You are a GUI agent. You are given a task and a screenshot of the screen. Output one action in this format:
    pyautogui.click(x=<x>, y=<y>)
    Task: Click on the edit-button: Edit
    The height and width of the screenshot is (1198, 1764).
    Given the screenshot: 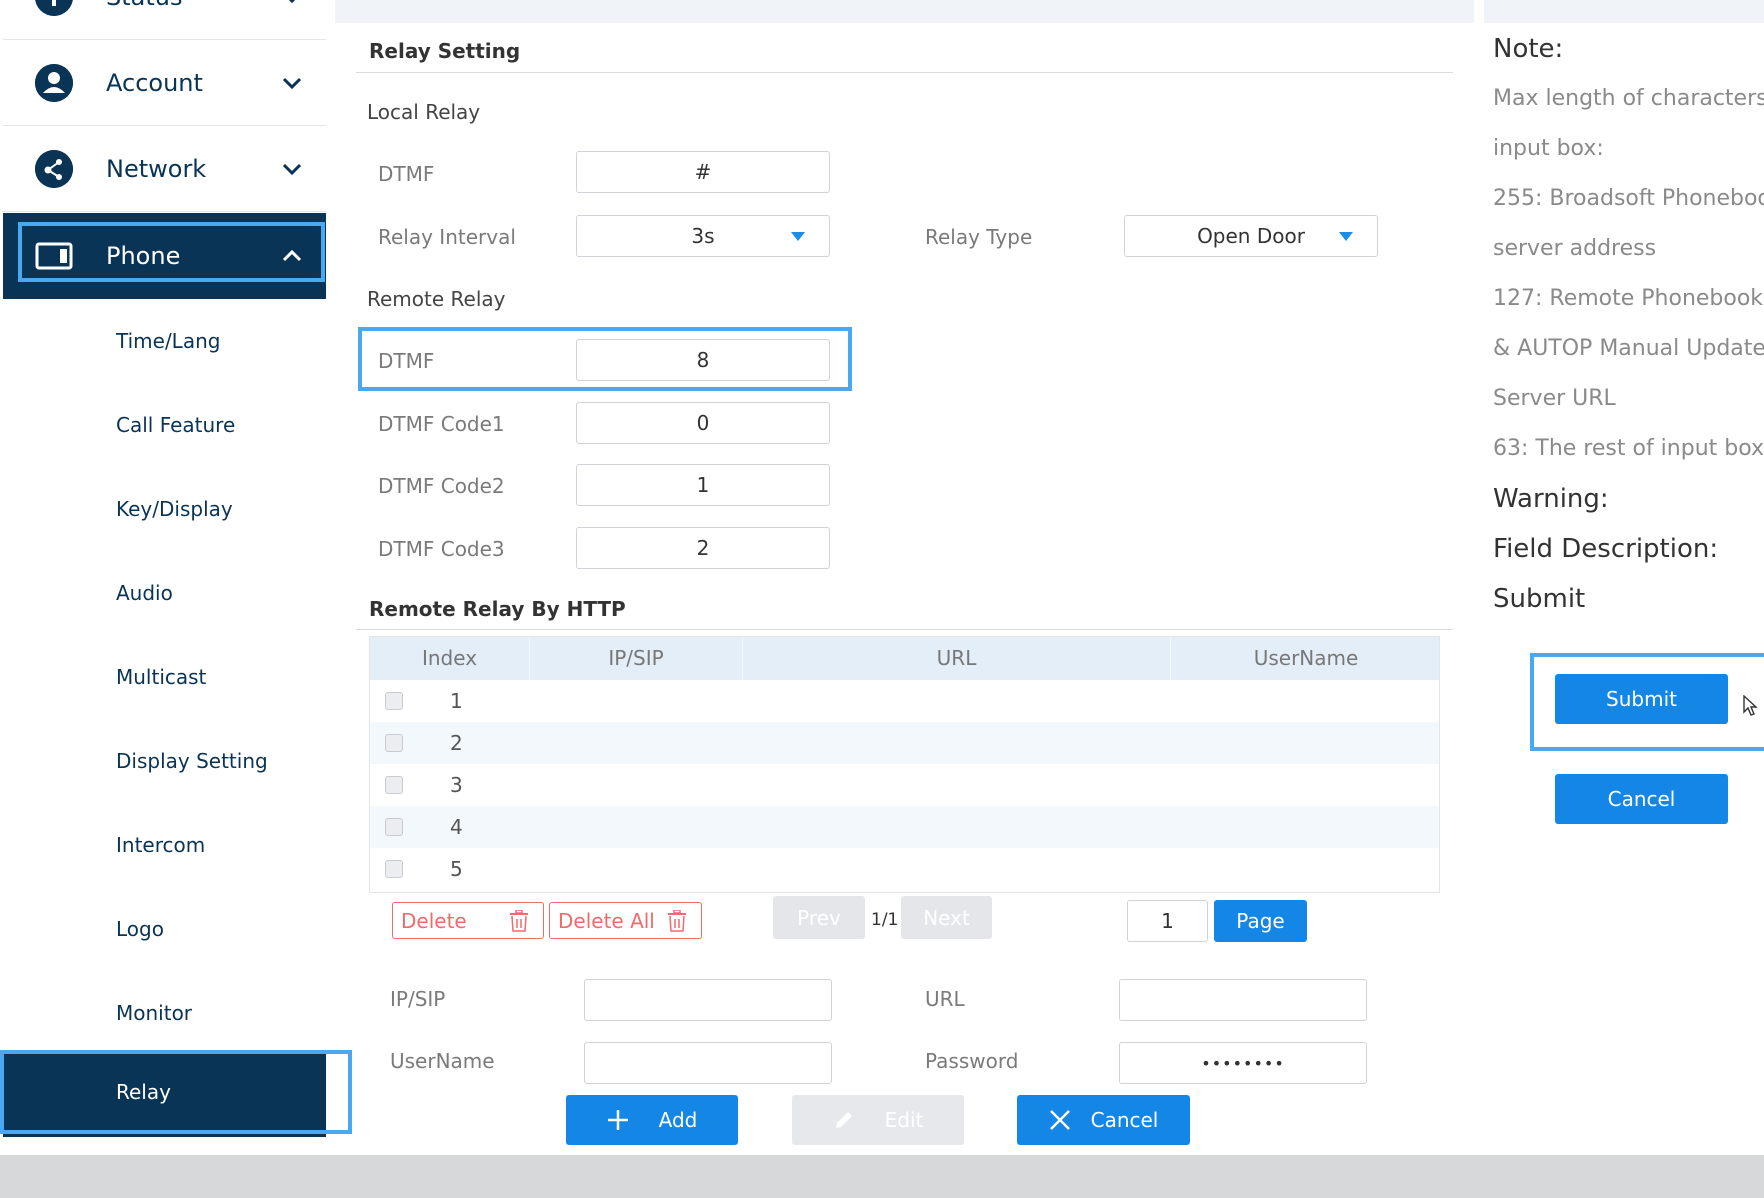 What is the action you would take?
    pyautogui.click(x=878, y=1120)
    